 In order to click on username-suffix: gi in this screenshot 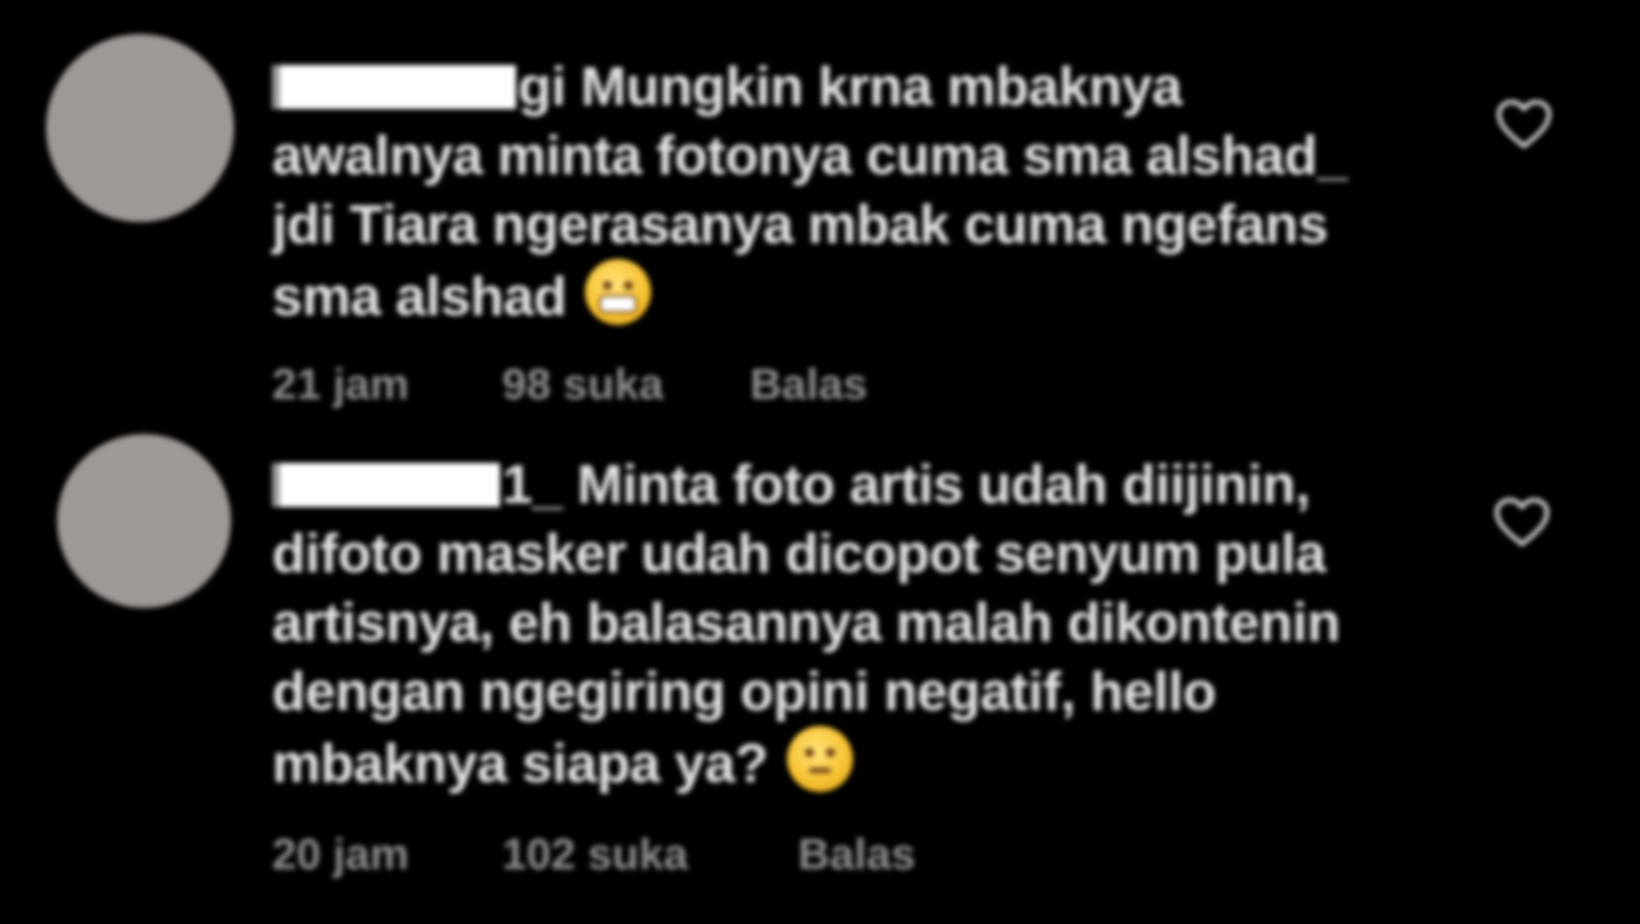, I will do `click(542, 86)`.